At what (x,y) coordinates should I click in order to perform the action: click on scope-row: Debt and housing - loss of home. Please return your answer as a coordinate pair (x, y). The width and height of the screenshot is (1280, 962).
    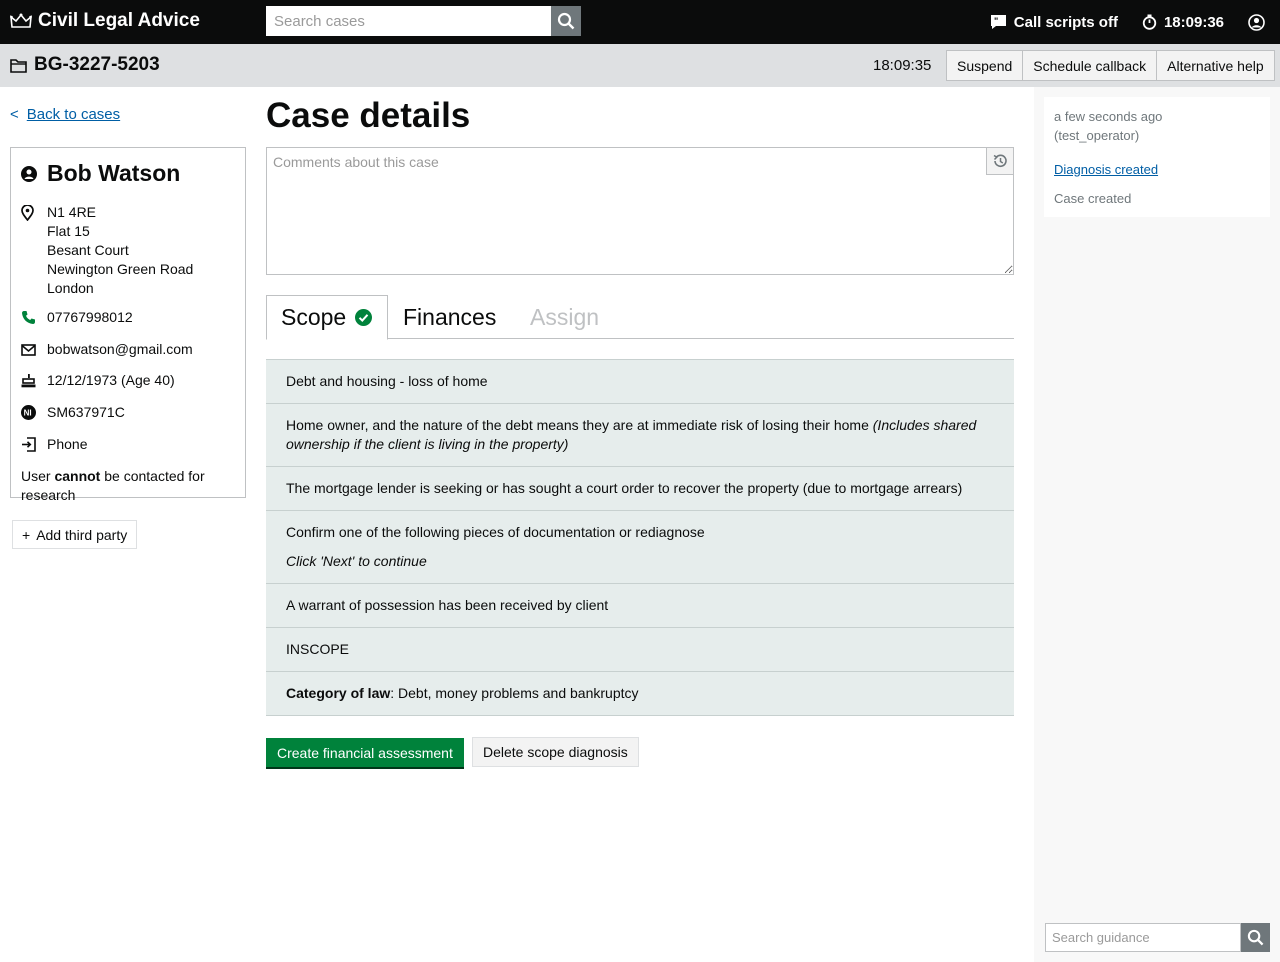
    Looking at the image, I should click on (640, 381).